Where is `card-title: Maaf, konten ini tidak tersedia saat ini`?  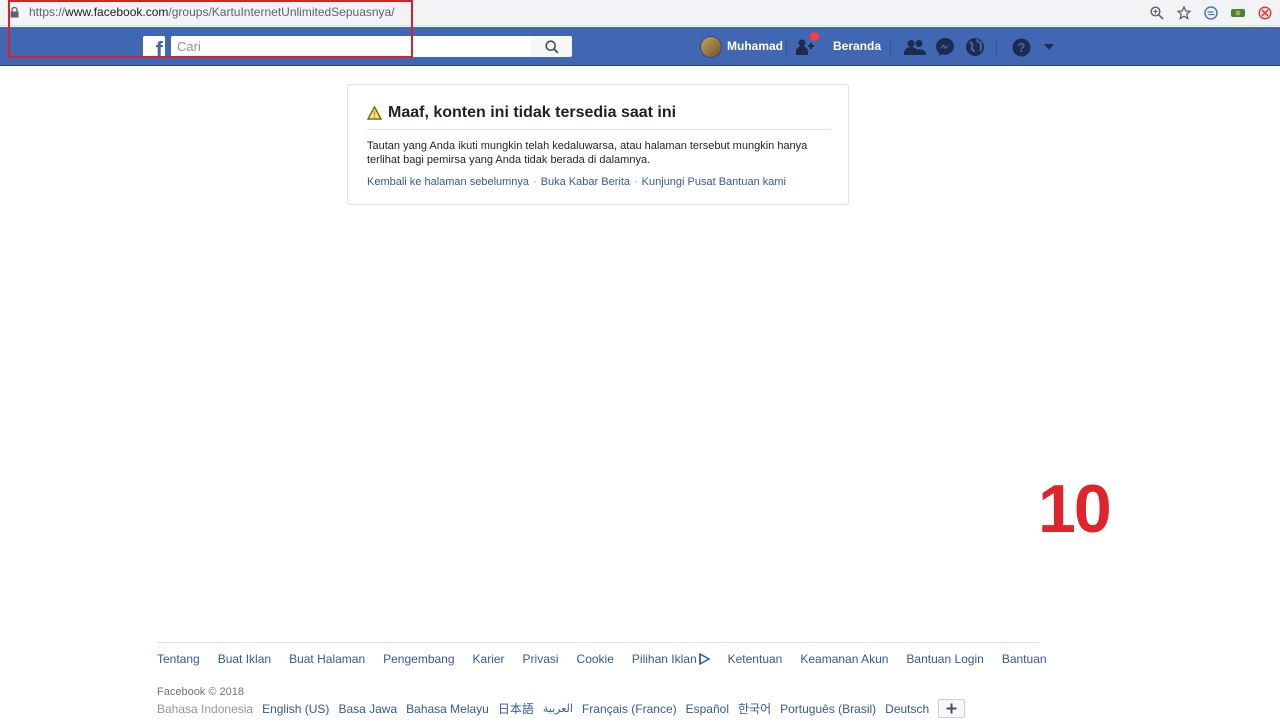 card-title: Maaf, konten ini tidak tersedia saat ini is located at coordinates (521, 113).